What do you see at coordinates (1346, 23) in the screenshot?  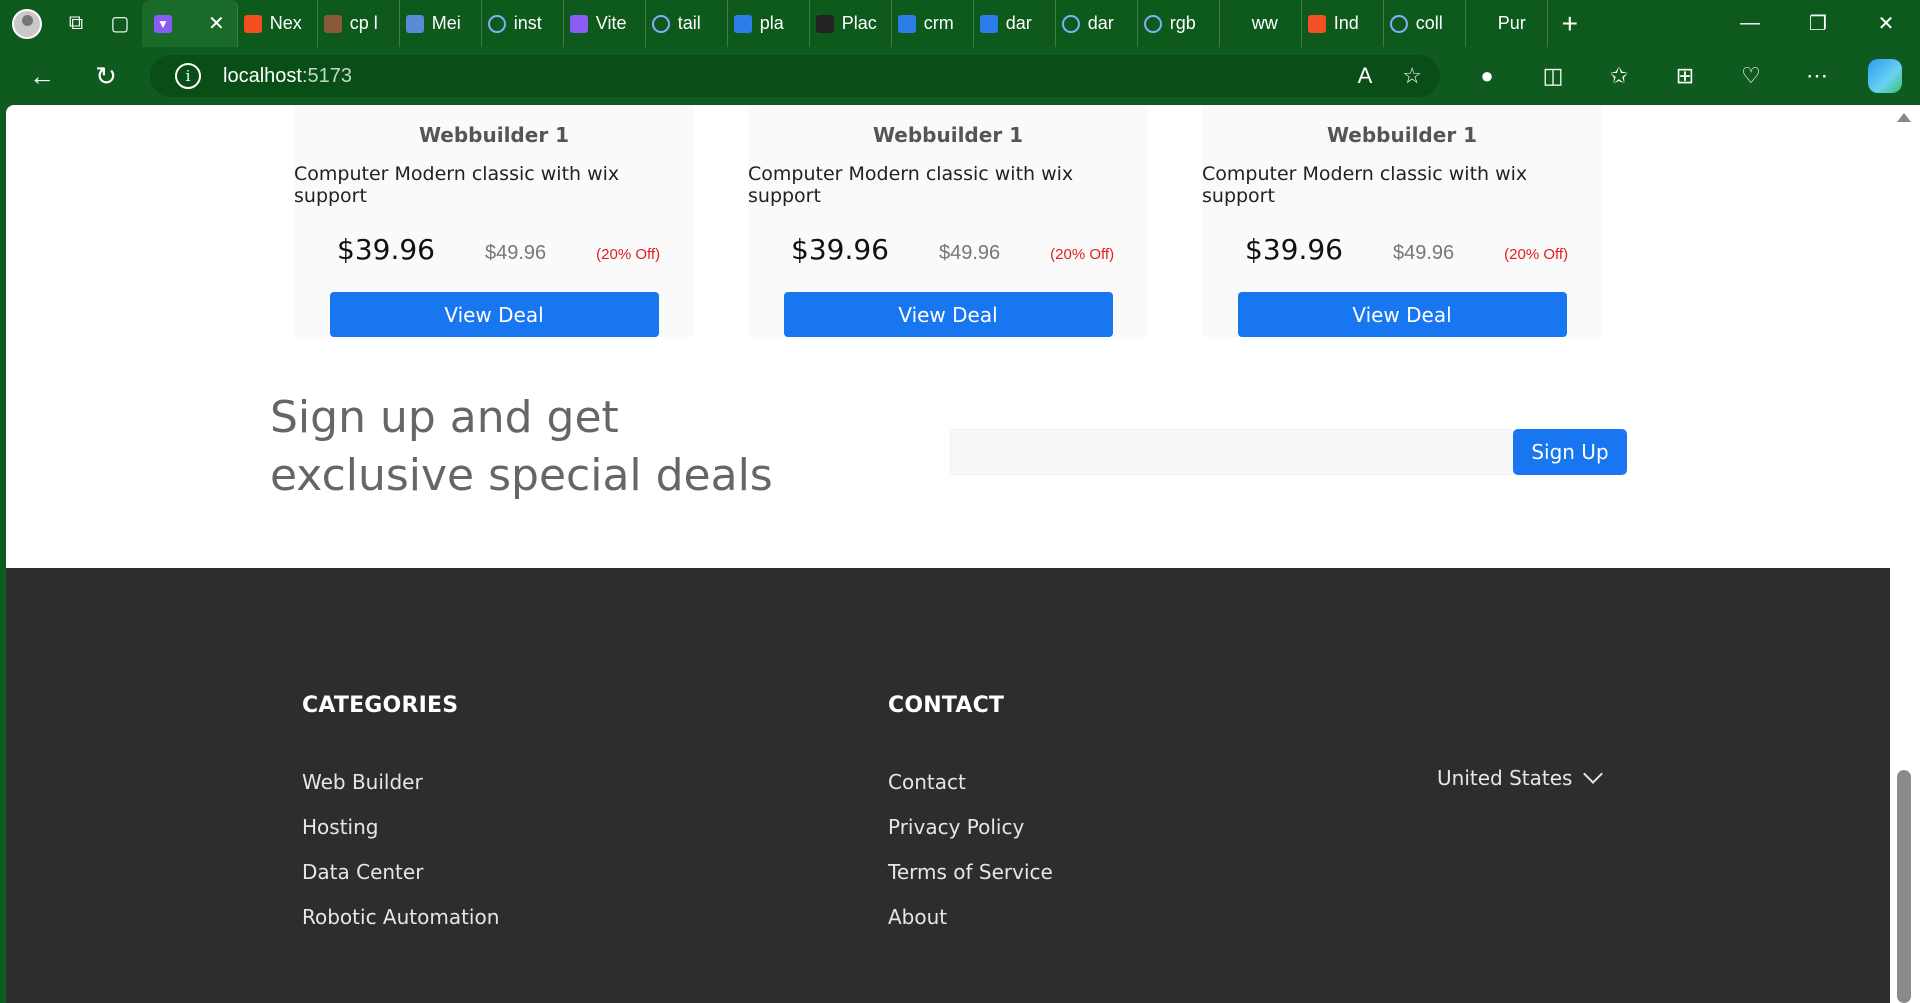 I see `tab-label: Ind` at bounding box center [1346, 23].